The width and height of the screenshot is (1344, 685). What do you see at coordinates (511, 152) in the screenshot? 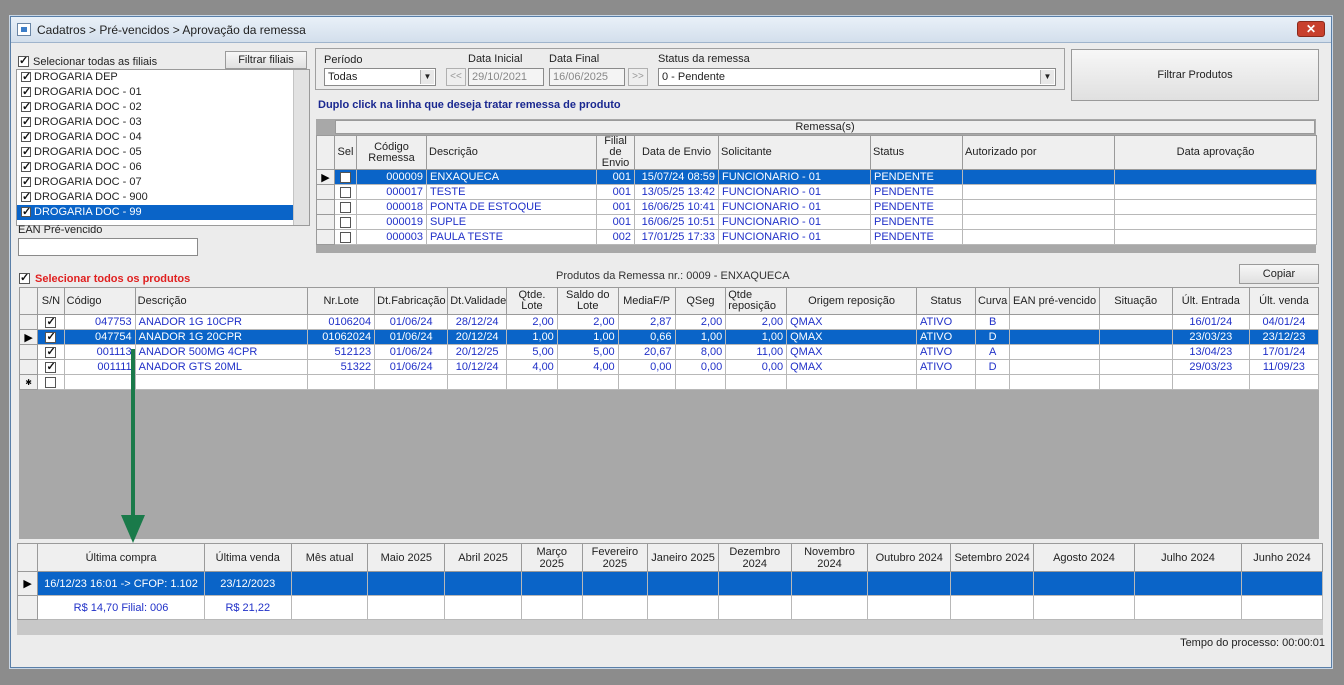
I see `remessas-col-header: Descrição` at bounding box center [511, 152].